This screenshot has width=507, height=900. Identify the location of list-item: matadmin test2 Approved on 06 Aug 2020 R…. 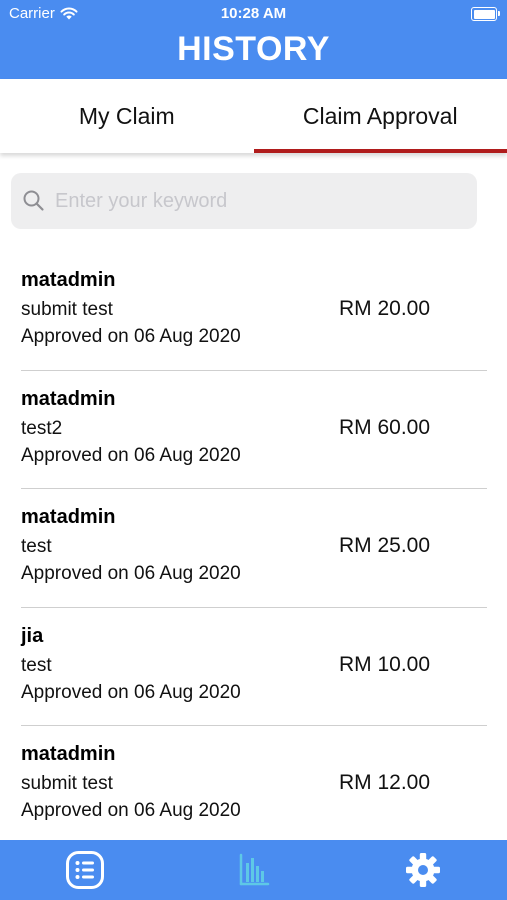
(253, 430).